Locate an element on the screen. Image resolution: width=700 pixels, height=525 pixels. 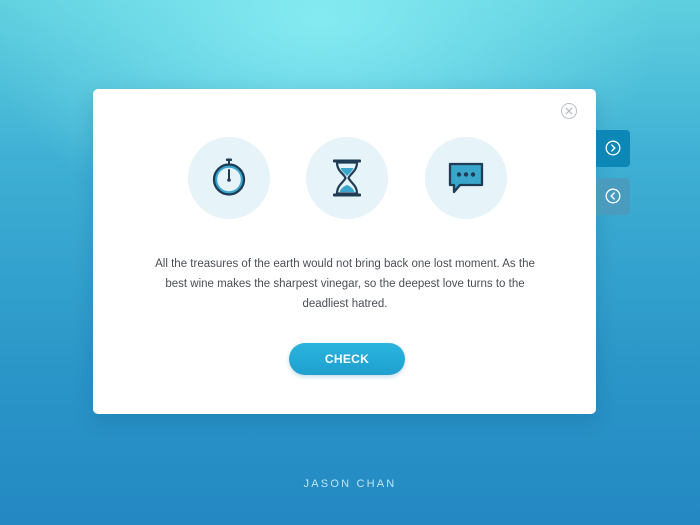
stopwatch-icon is located at coordinates (229, 177).